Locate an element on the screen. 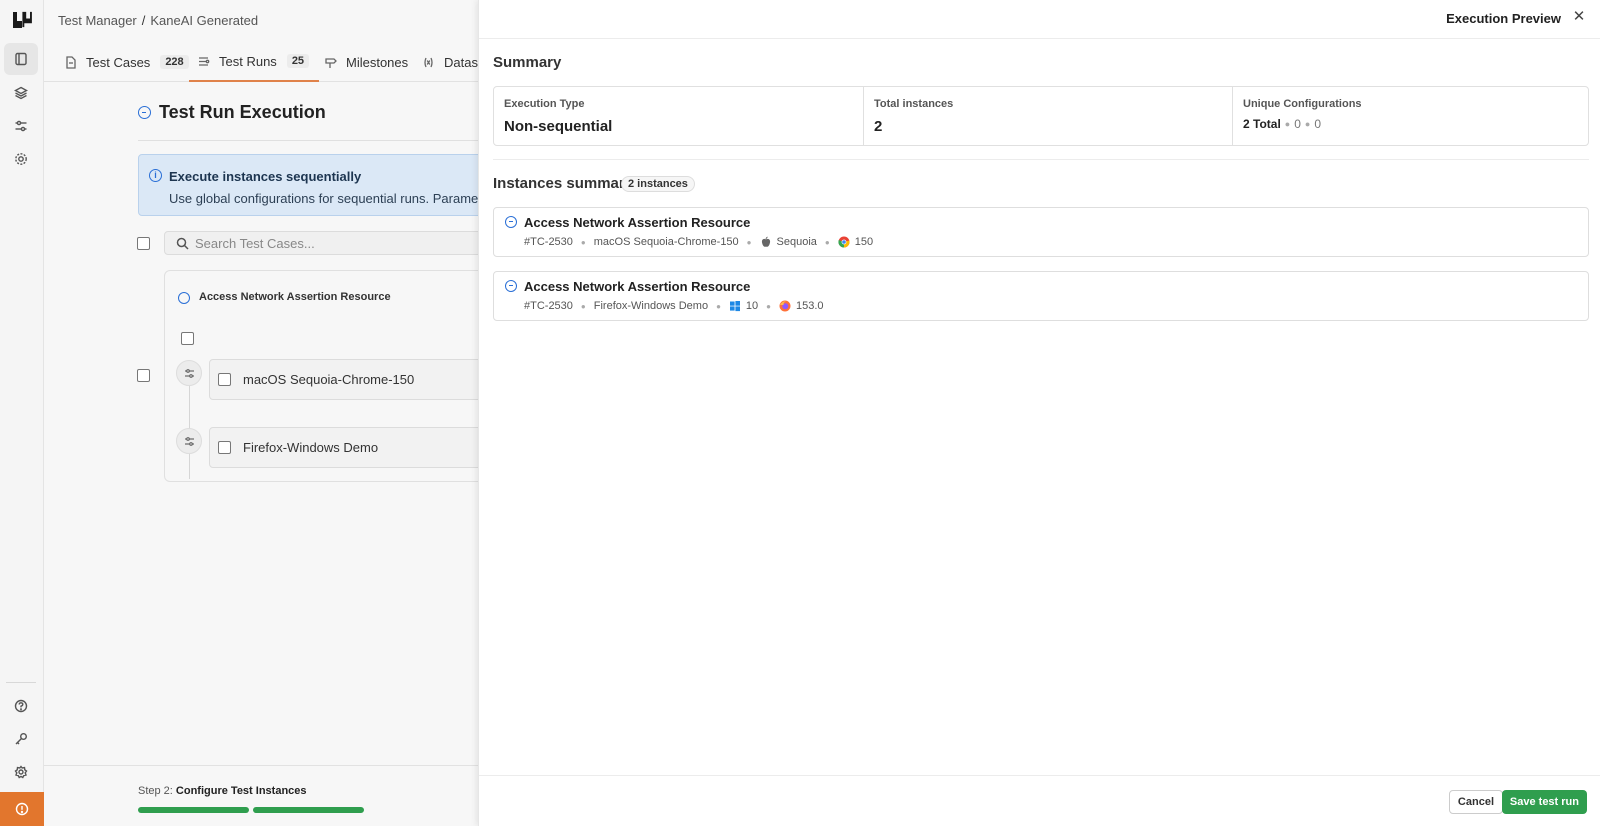  tab-test-cases: Test Cases 228 is located at coordinates (126, 62).